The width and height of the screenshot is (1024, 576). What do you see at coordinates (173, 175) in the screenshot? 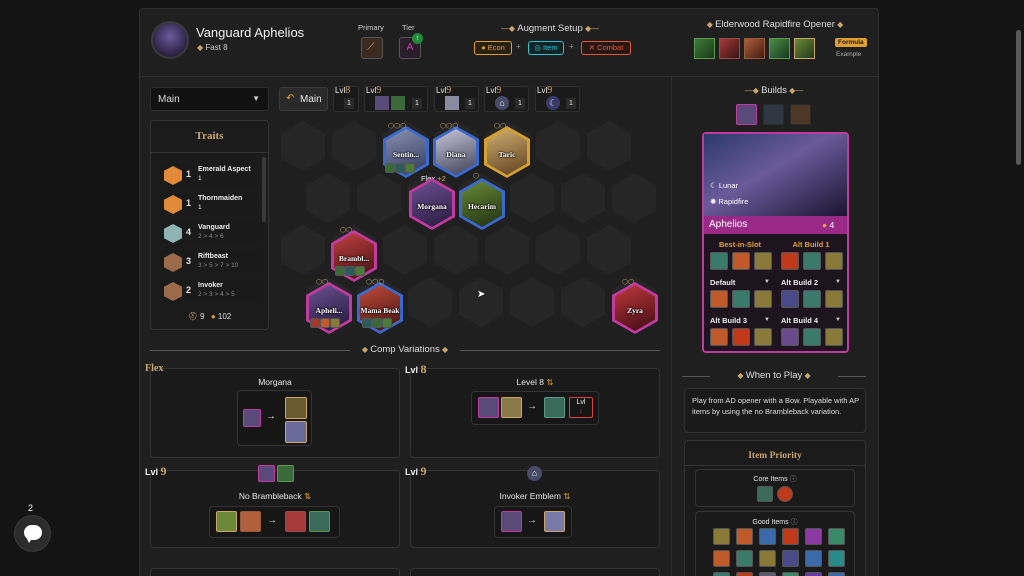
I see `emerald-aspect-icon` at bounding box center [173, 175].